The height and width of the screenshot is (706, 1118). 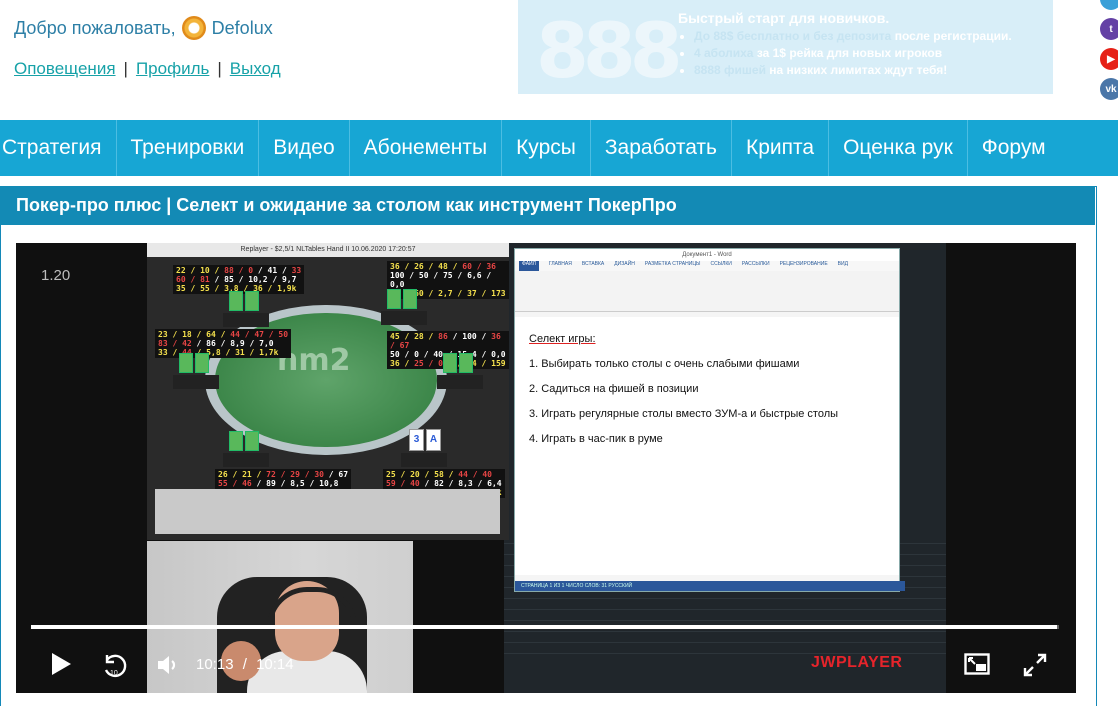 What do you see at coordinates (707, 291) in the screenshot?
I see `word-ribbon` at bounding box center [707, 291].